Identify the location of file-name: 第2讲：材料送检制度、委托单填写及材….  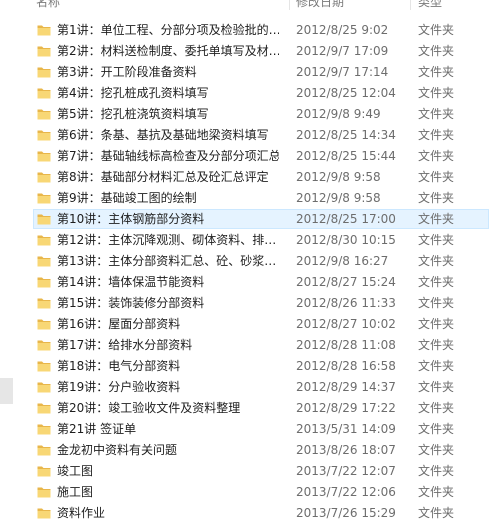
(168, 51).